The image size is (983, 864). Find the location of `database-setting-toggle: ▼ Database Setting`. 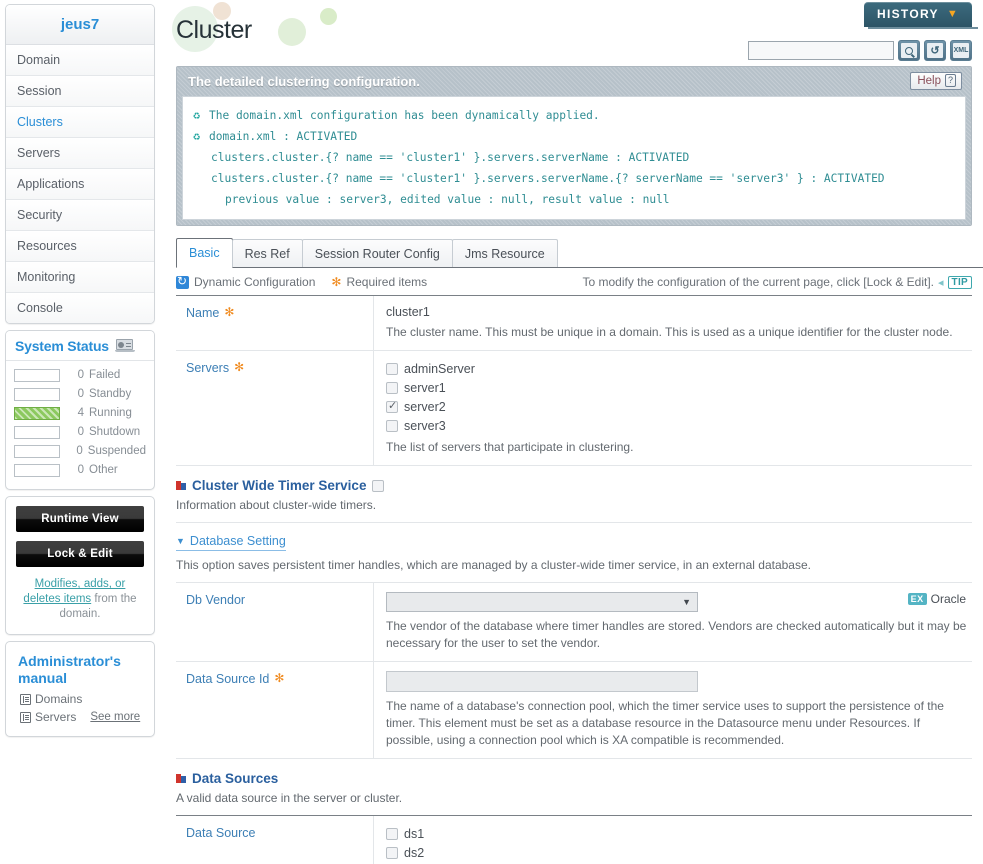

database-setting-toggle: ▼ Database Setting is located at coordinates (574, 537).